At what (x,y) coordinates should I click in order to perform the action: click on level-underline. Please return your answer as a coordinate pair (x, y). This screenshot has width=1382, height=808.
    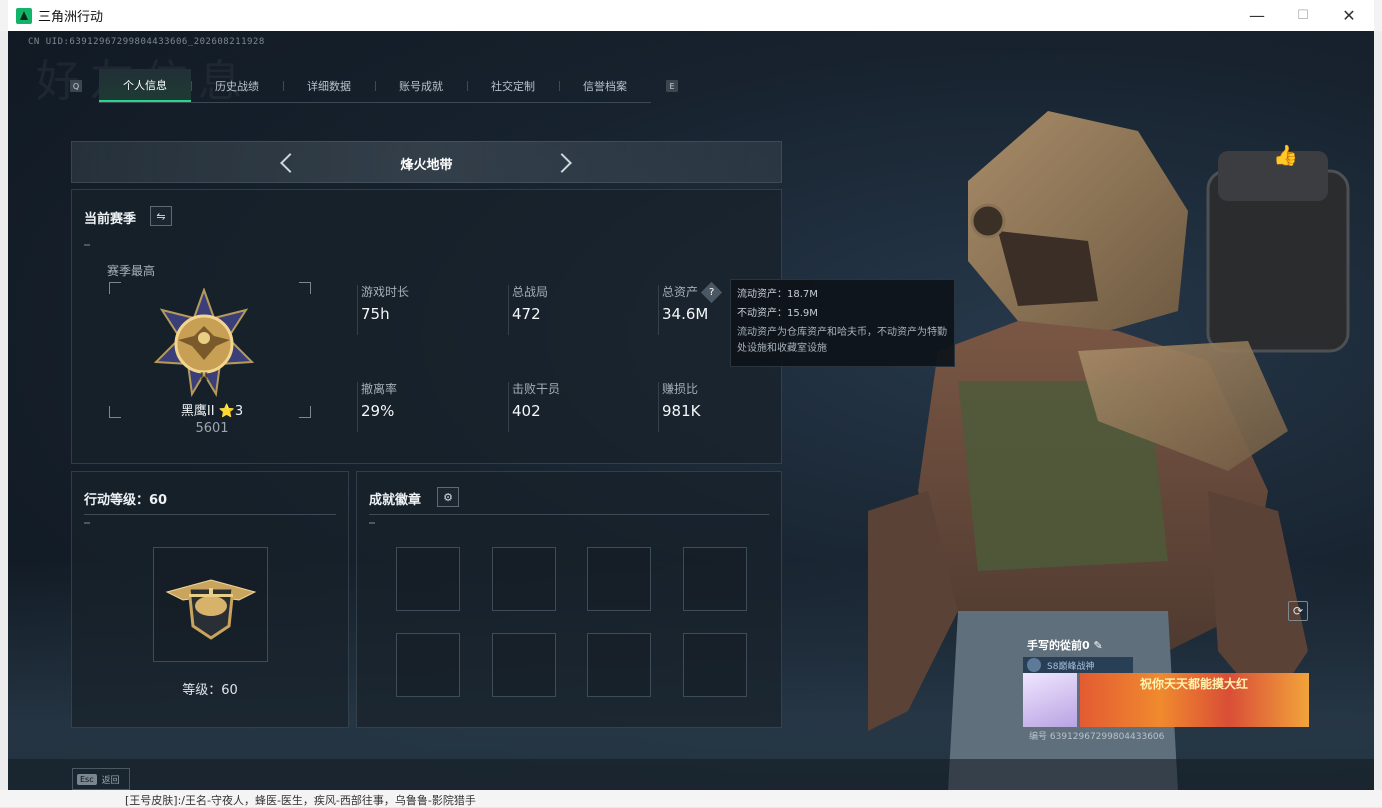
    Looking at the image, I should click on (210, 514).